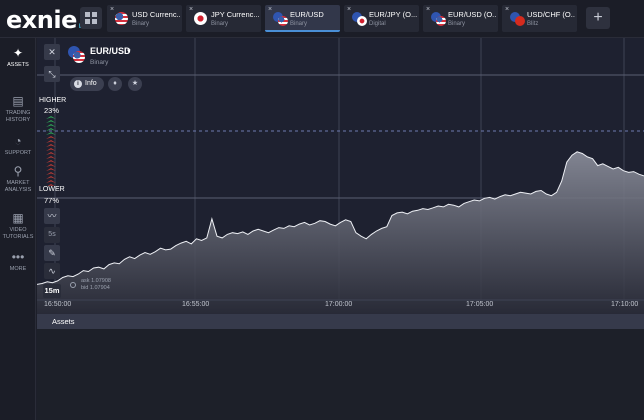  Describe the element at coordinates (52, 216) in the screenshot. I see `indicators-button: 〰` at that location.